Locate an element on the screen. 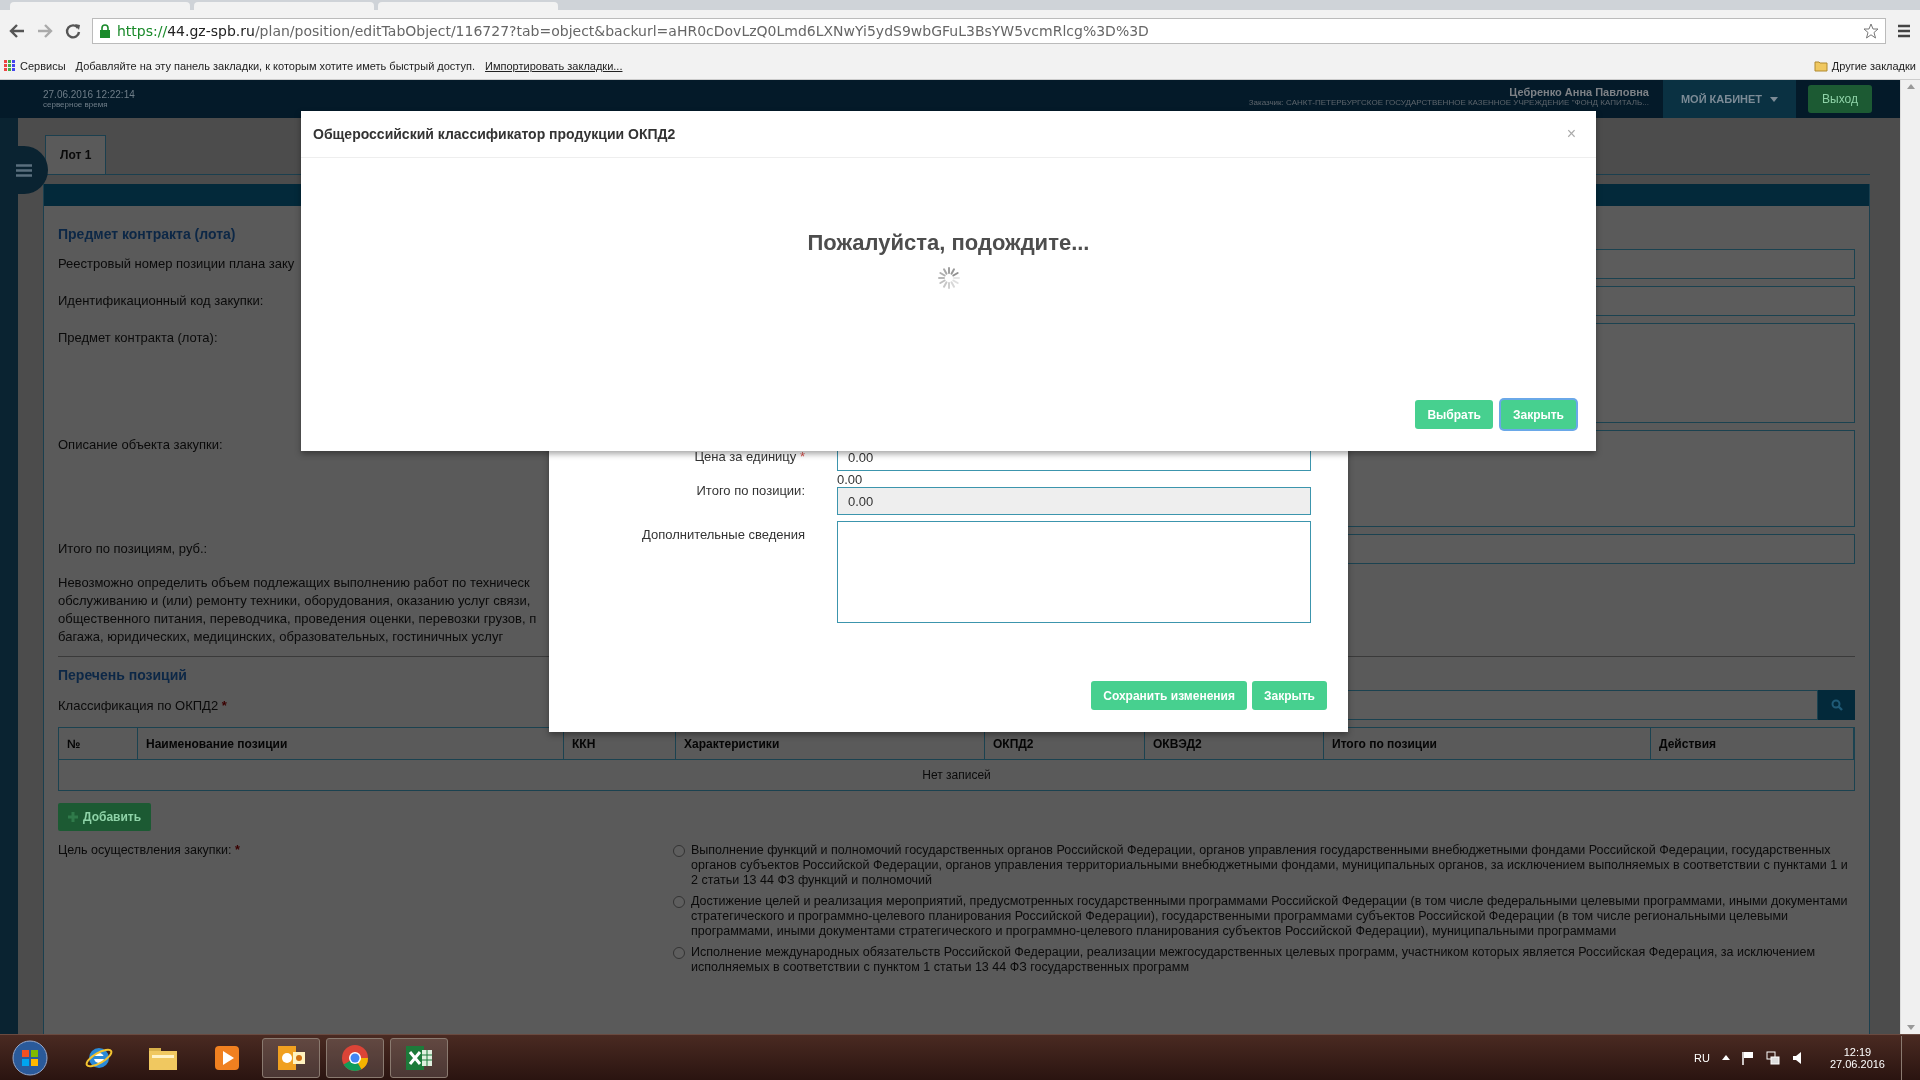 The height and width of the screenshot is (1080, 1920). lock-icon is located at coordinates (105, 31).